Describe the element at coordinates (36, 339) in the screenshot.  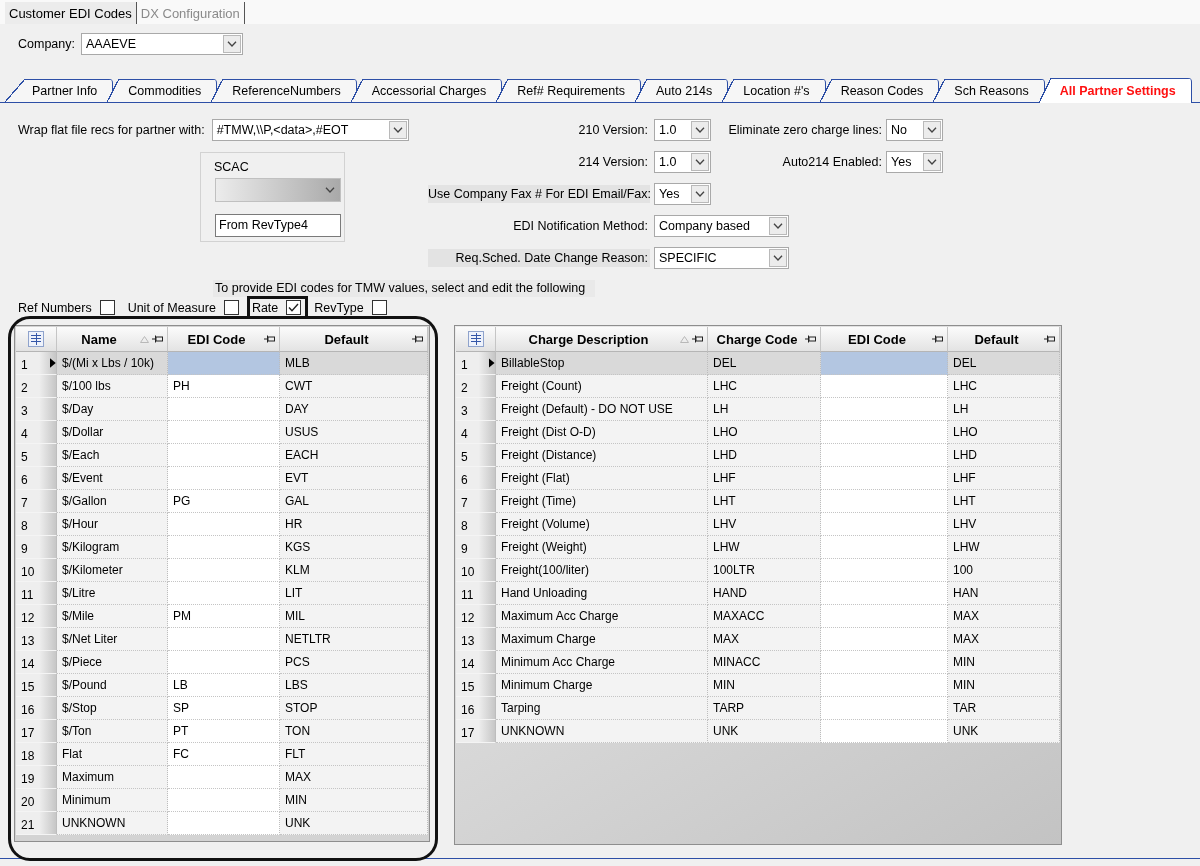
I see `column-chooser-button` at that location.